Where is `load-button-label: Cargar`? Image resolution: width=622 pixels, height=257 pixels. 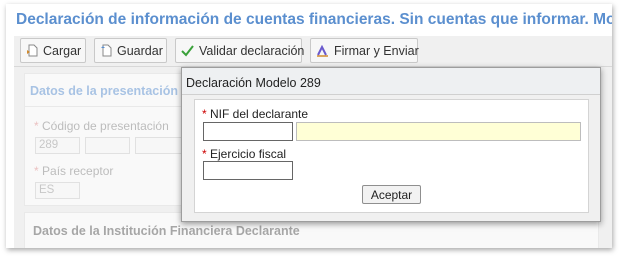 load-button-label: Cargar is located at coordinates (62, 50).